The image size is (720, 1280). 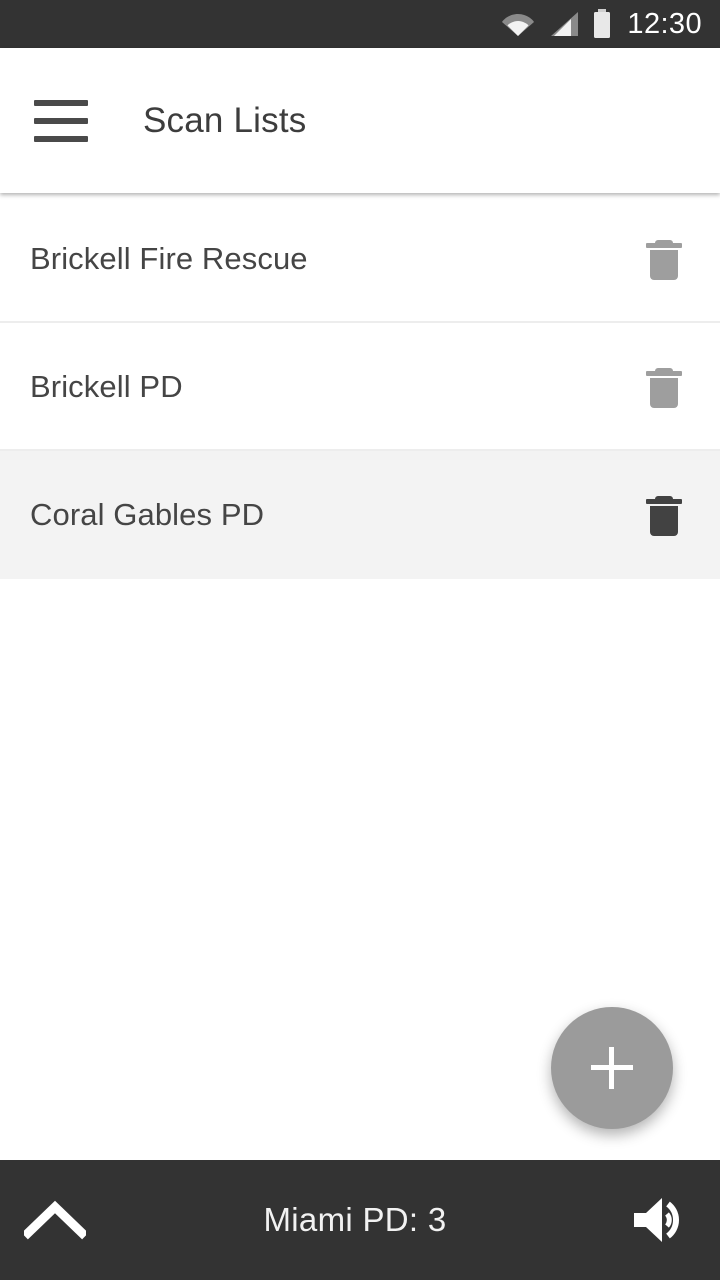 What do you see at coordinates (664, 23) in the screenshot?
I see `status-bar-clock: 12:30` at bounding box center [664, 23].